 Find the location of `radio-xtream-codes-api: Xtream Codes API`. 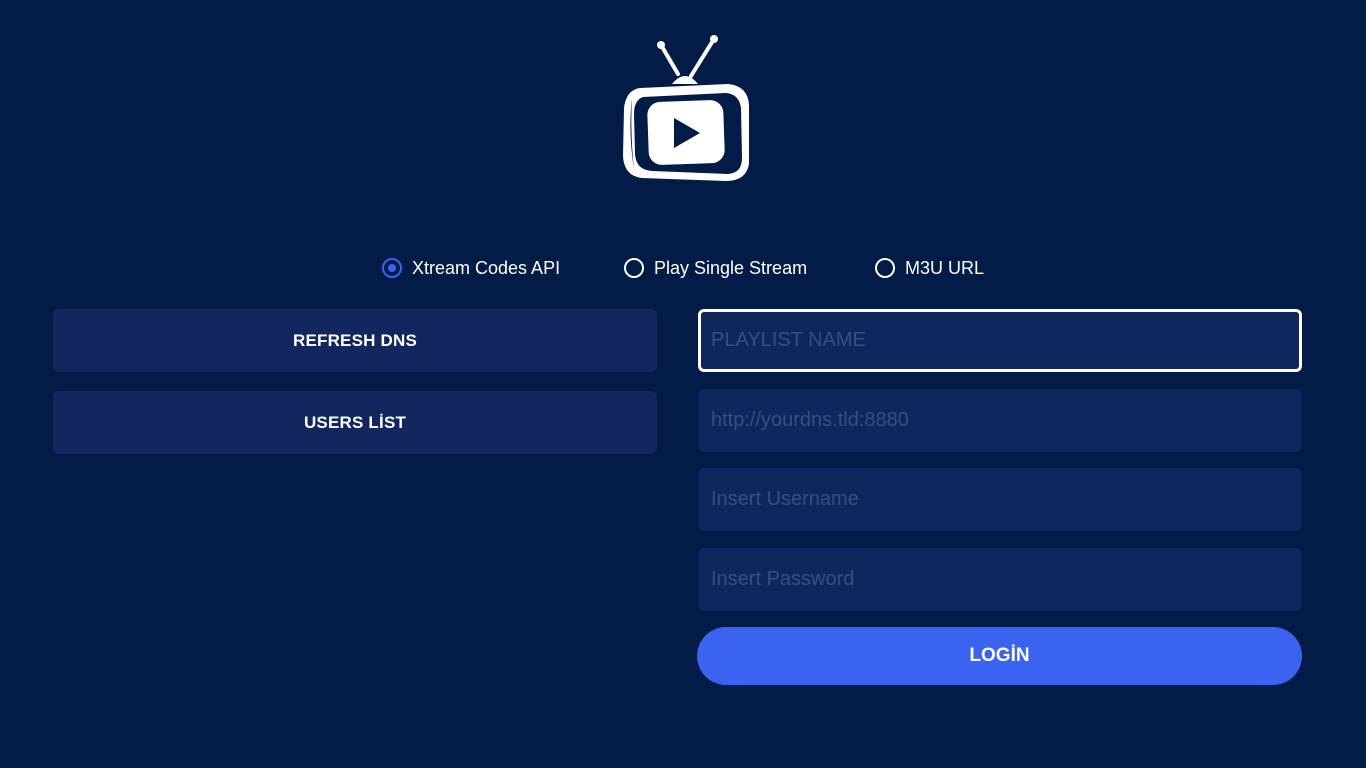

radio-xtream-codes-api: Xtream Codes API is located at coordinates (471, 268).